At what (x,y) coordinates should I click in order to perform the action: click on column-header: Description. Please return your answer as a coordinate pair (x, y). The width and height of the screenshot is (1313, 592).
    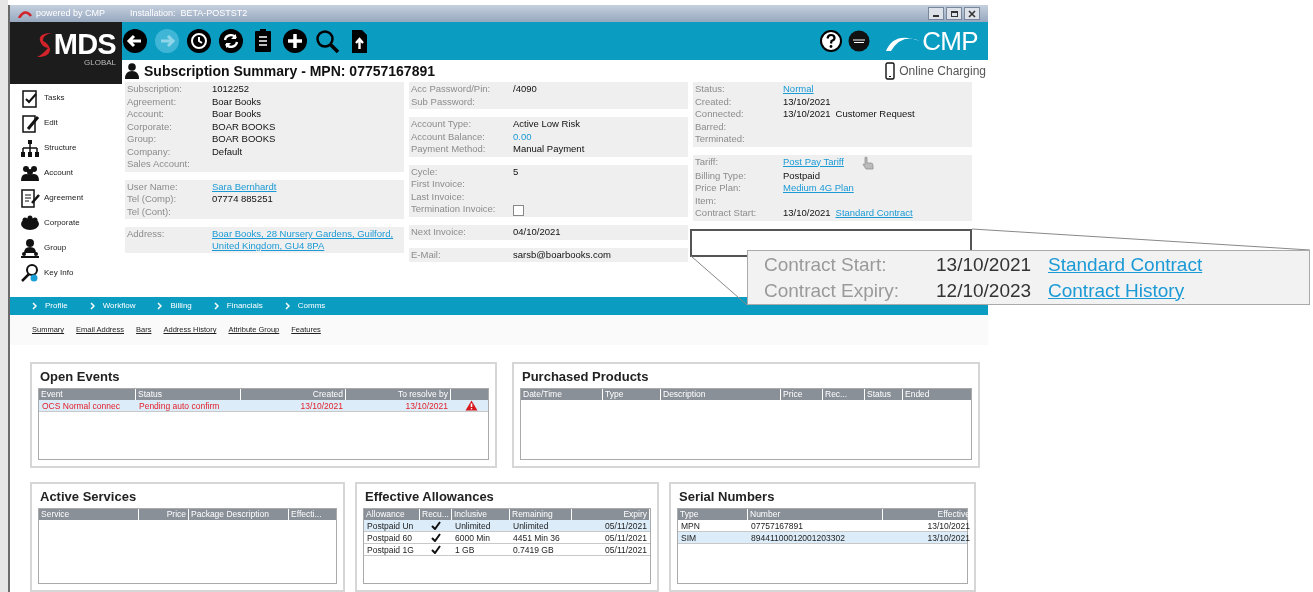
    Looking at the image, I should click on (721, 394).